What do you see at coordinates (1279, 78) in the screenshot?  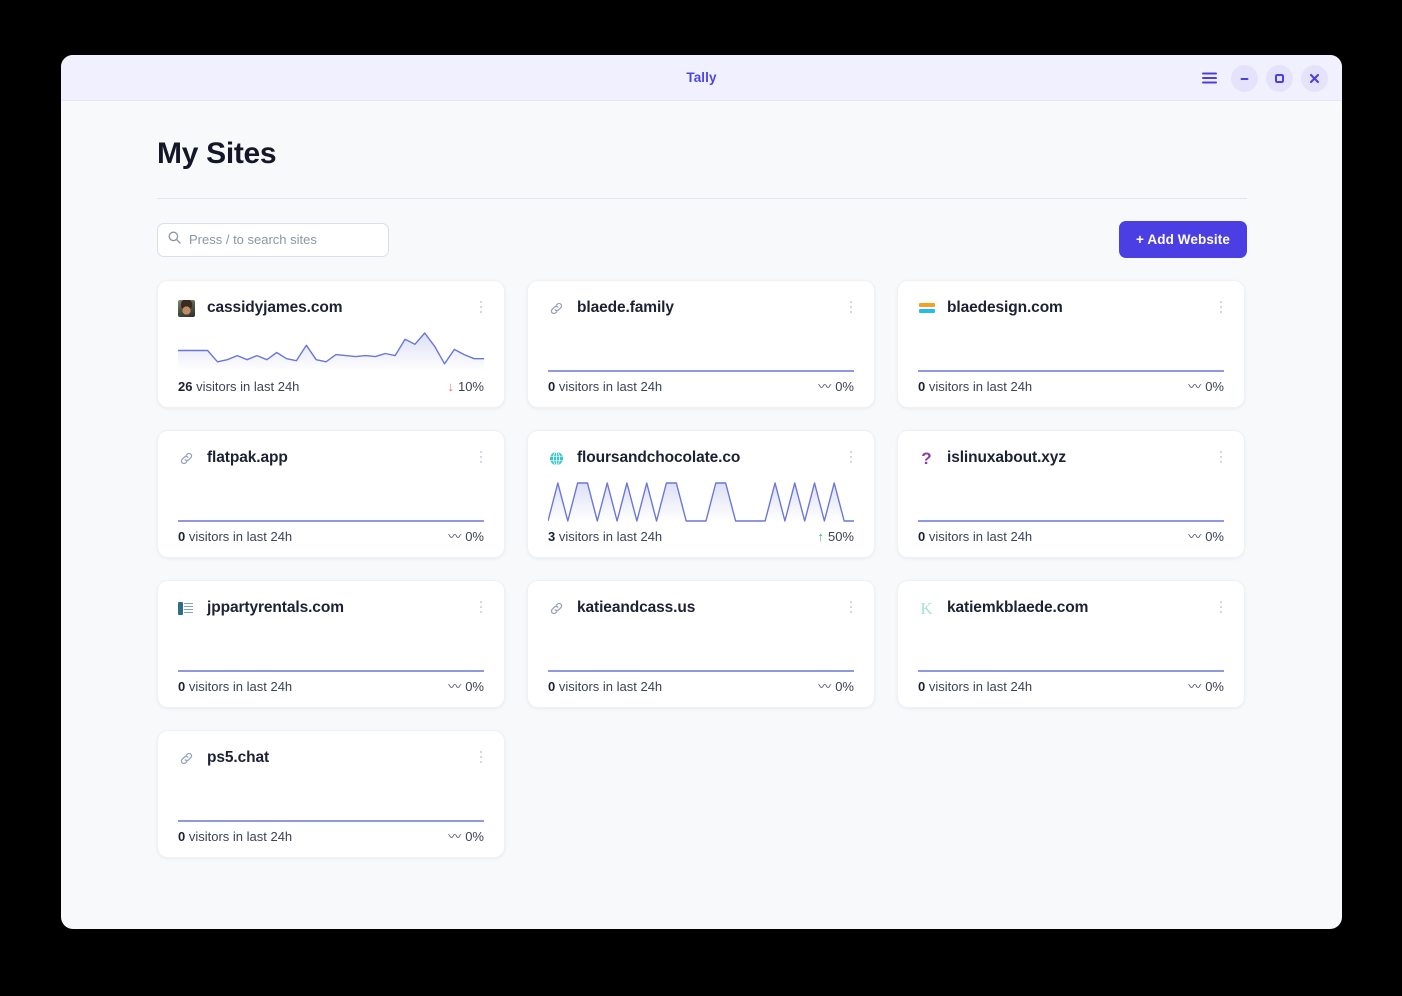 I see `maximize-icon` at bounding box center [1279, 78].